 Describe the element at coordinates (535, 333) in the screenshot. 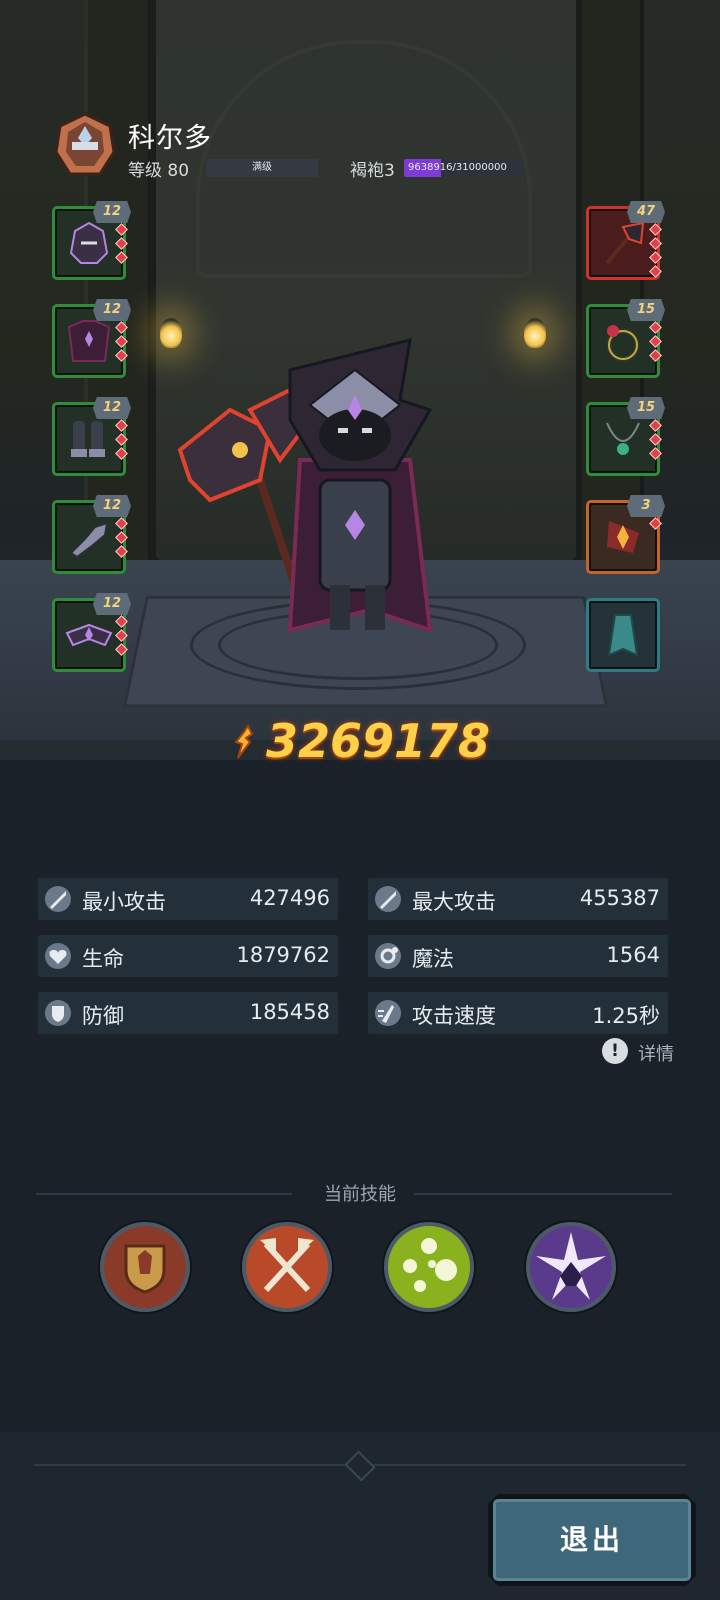

I see `candle-right-icon` at that location.